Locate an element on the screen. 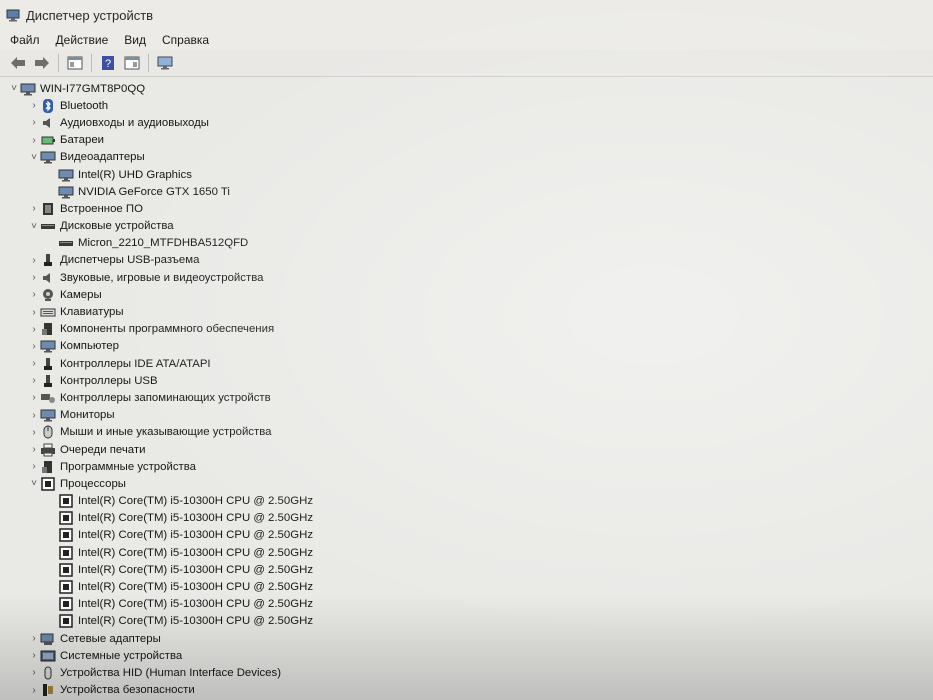  tree-node-11: › Компьютер is located at coordinates (466, 346).